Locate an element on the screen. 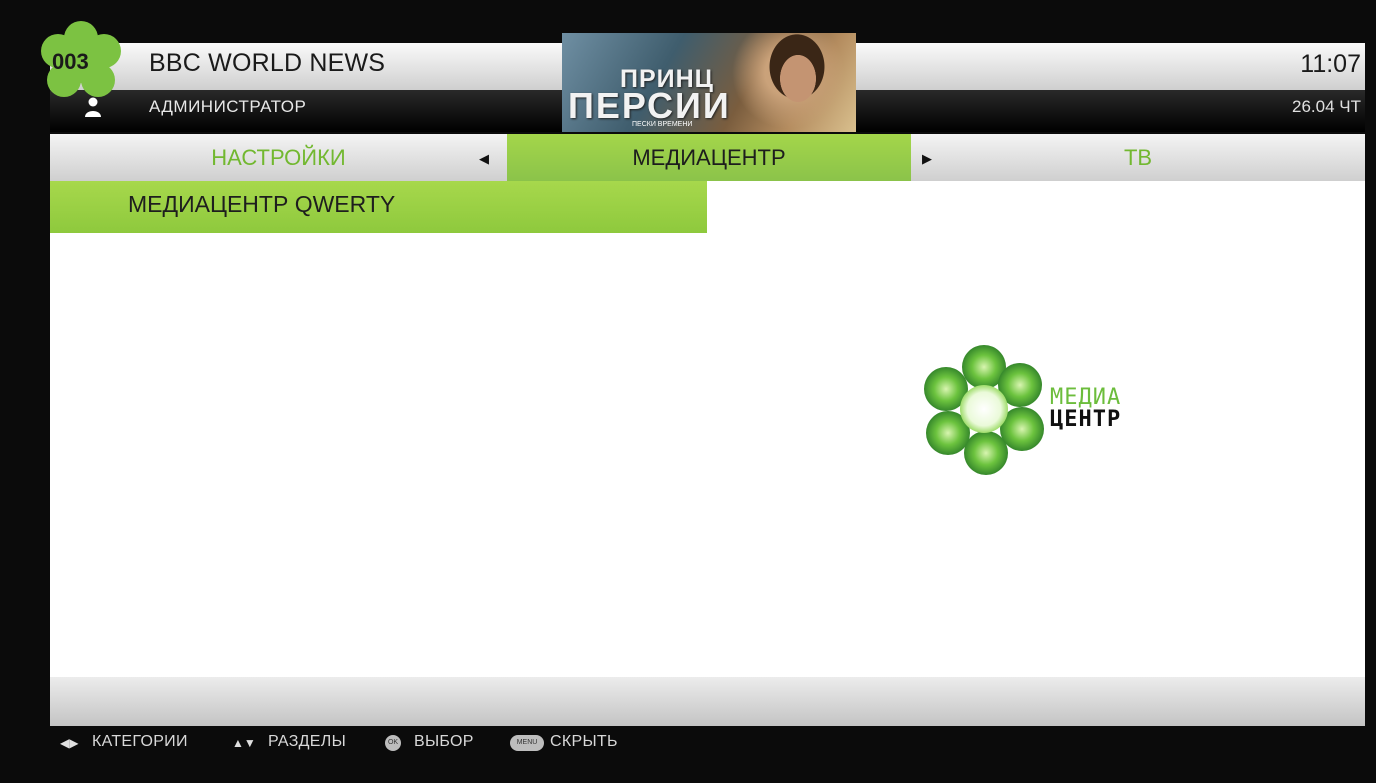  mediacenter-logo-icon is located at coordinates (984, 410).